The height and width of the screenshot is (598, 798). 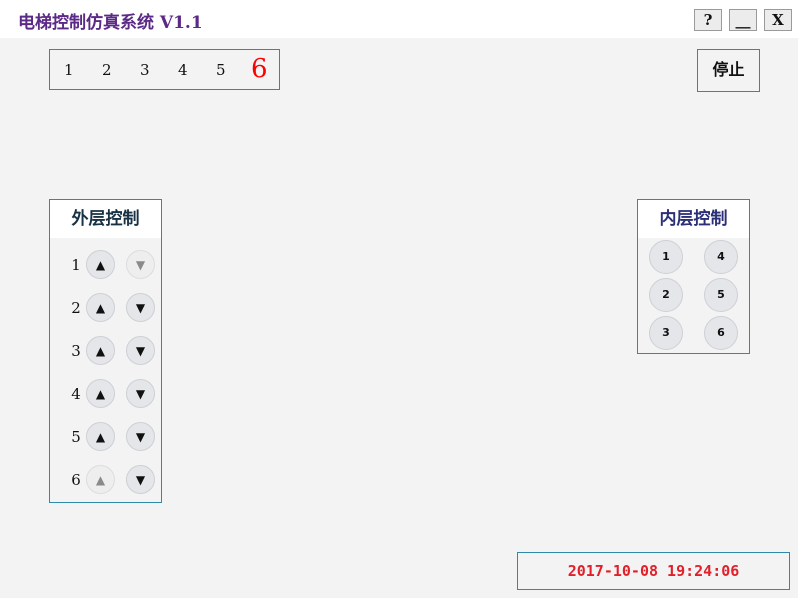 What do you see at coordinates (693, 276) in the screenshot?
I see `inner-control-panel: 内层控制 1 2 3 4 5 6` at bounding box center [693, 276].